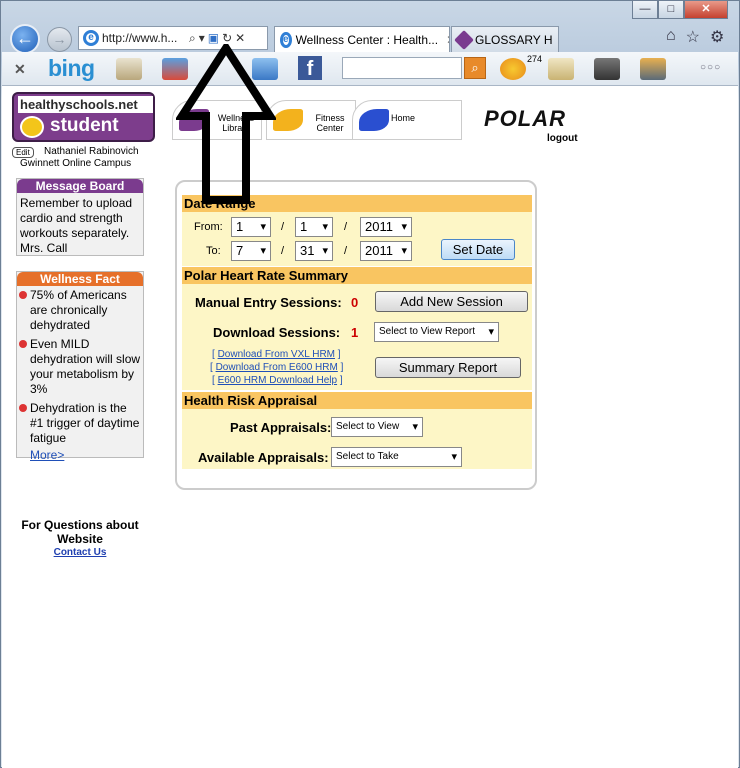 The image size is (740, 768). Describe the element at coordinates (645, 9) in the screenshot. I see `minimize-button: —` at that location.